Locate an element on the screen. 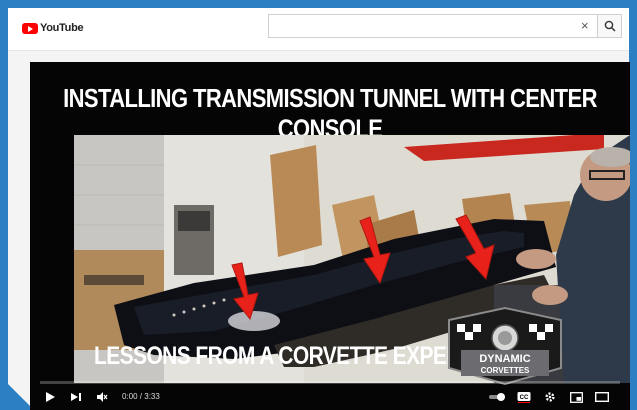  search-button is located at coordinates (610, 26).